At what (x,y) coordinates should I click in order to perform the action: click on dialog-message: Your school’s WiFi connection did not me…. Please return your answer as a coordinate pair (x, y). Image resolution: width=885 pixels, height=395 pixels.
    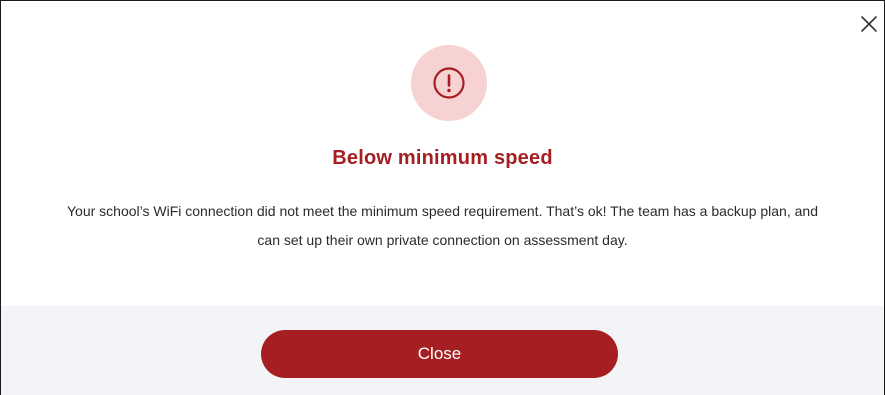
    Looking at the image, I should click on (442, 225).